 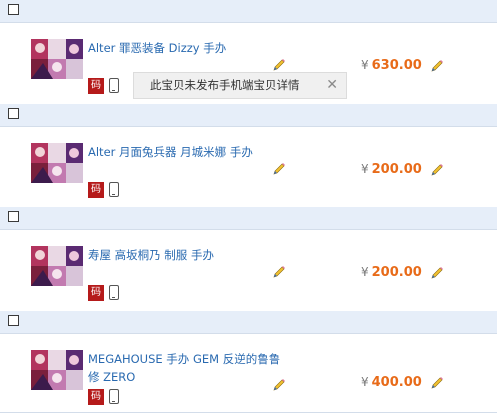 What do you see at coordinates (188, 152) in the screenshot?
I see `product-title-link: Alter 月面兔兵器 月城米娜 手办` at bounding box center [188, 152].